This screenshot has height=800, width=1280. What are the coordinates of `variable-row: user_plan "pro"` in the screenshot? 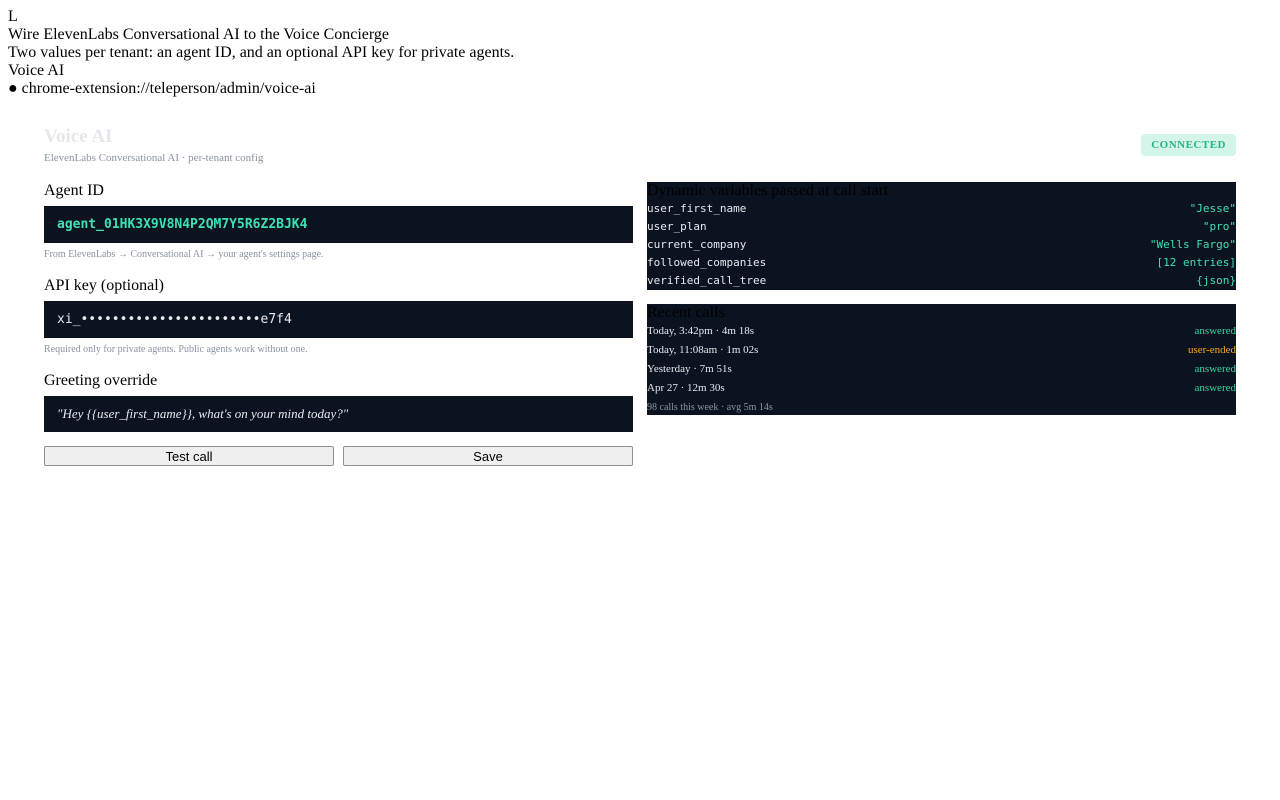 It's located at (941, 227).